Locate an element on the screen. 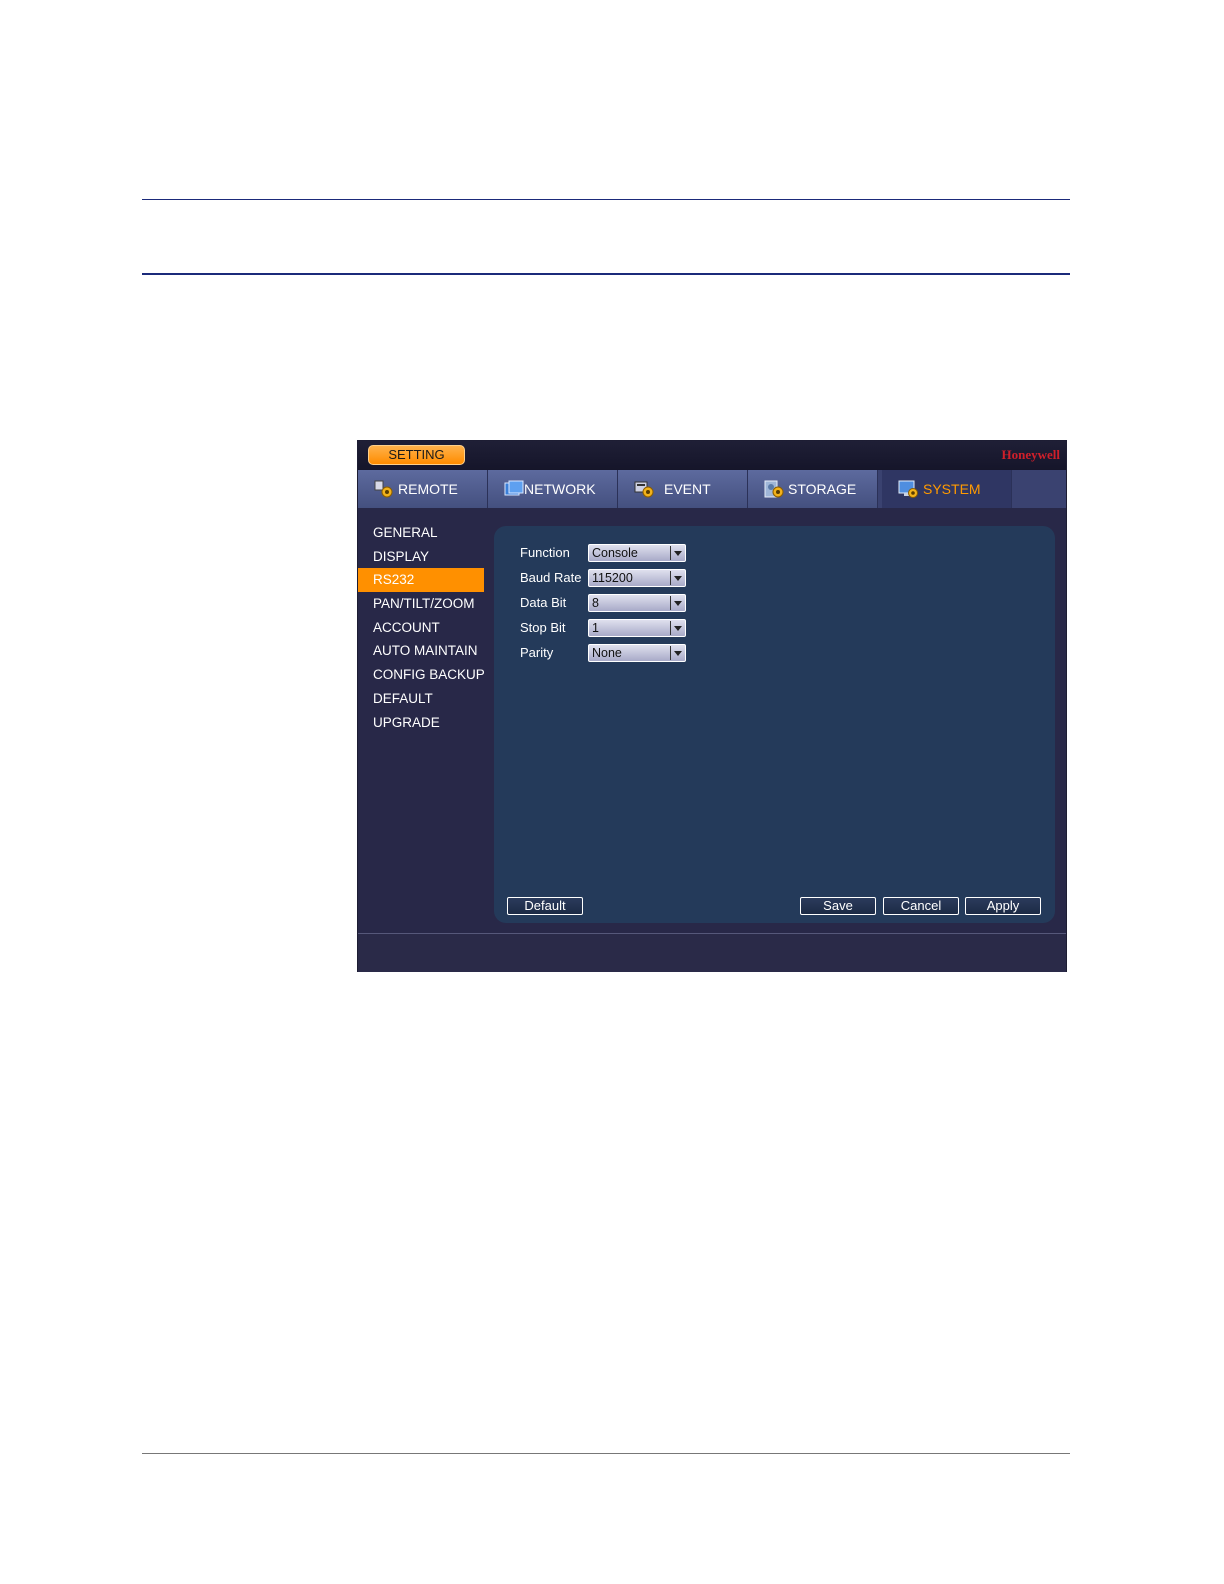 The width and height of the screenshot is (1224, 1584). tab-network-label: NETWORK is located at coordinates (560, 489).